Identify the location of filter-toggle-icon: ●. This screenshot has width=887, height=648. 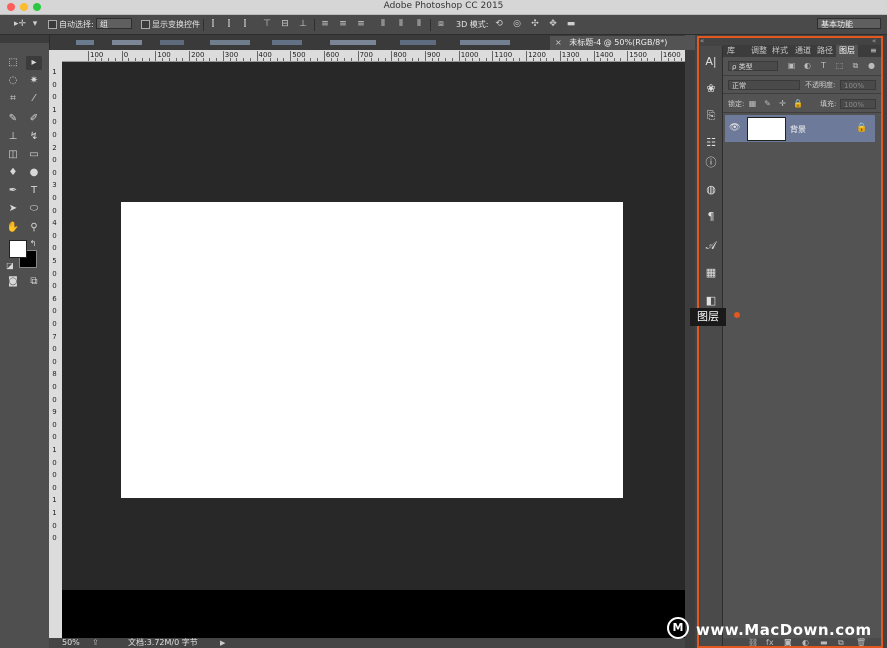
(871, 65).